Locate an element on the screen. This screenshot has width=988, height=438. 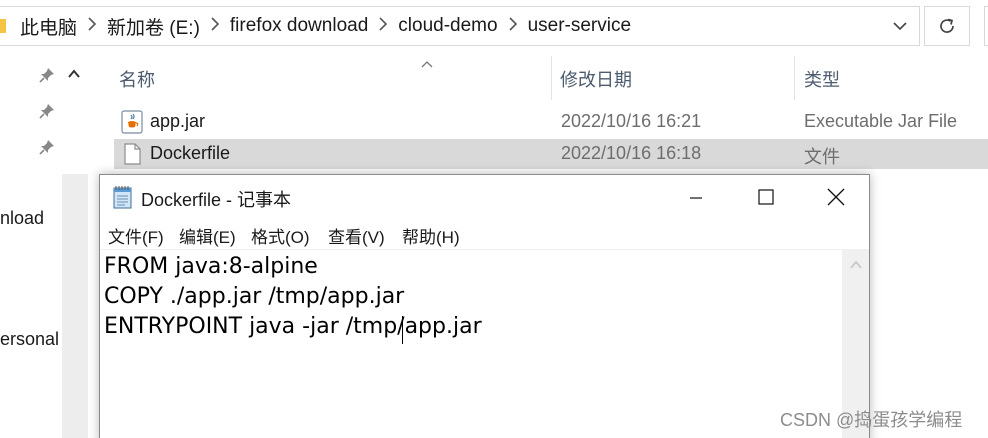
nav-scrollbar is located at coordinates (75, 306).